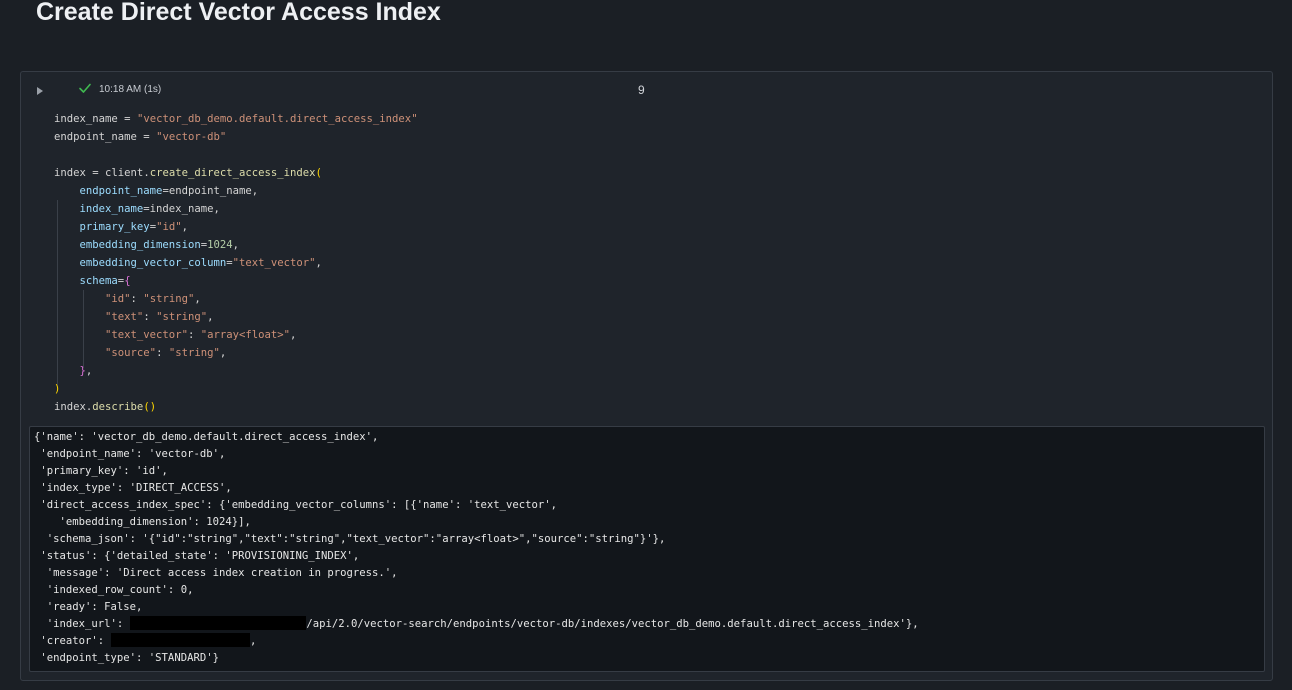 This screenshot has width=1292, height=690. I want to click on code-token: describe, so click(118, 407).